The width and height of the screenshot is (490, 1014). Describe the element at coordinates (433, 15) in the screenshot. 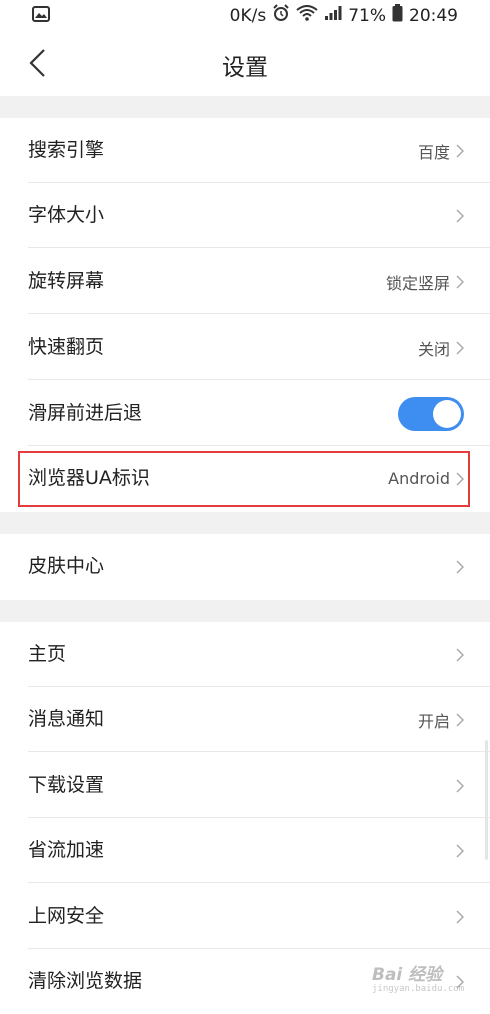

I see `clock: 20:49` at that location.